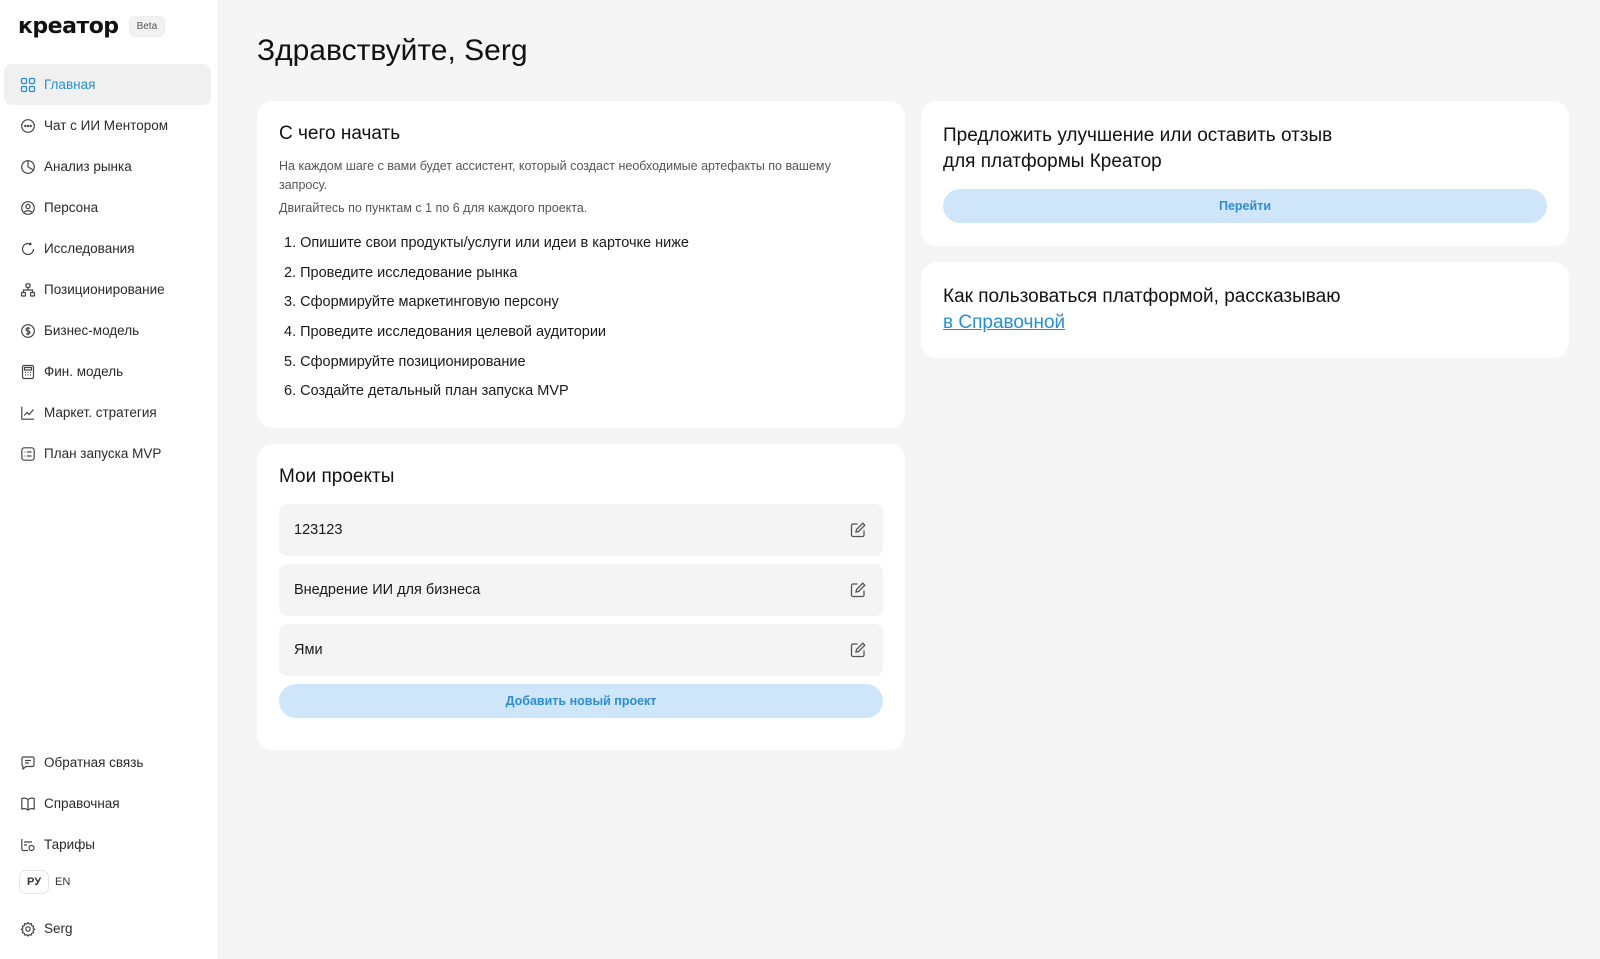 Image resolution: width=1600 pixels, height=959 pixels. Describe the element at coordinates (28, 845) in the screenshot. I see `tariff-icon` at that location.